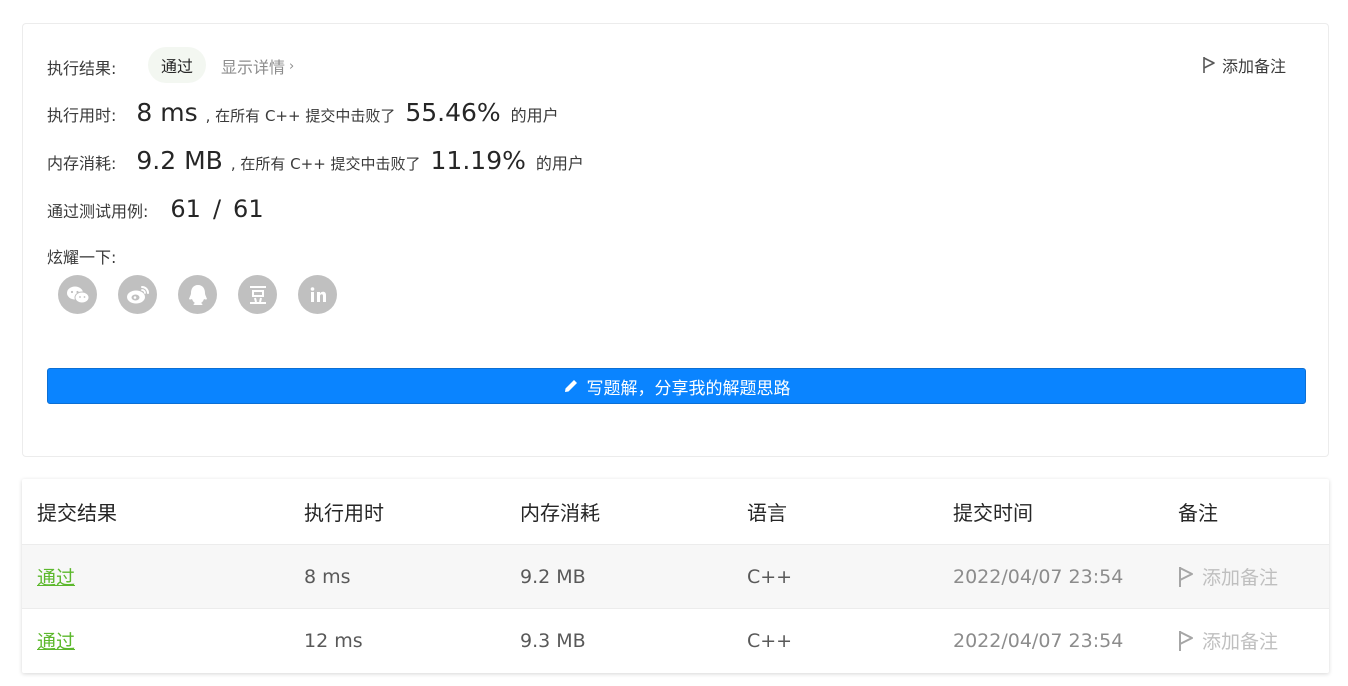 The height and width of the screenshot is (686, 1348). I want to click on submission-memory: 9.3 MB, so click(553, 640).